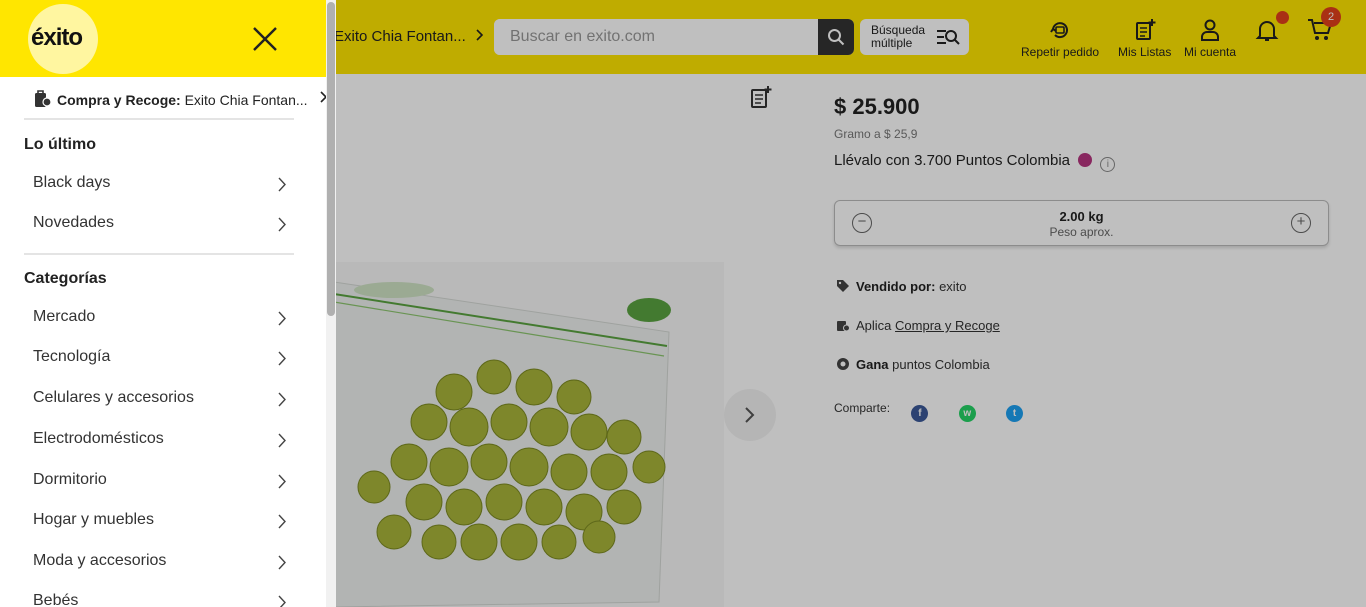 This screenshot has height=607, width=1366. Describe the element at coordinates (72, 356) in the screenshot. I see `menu-item-label: Tecnología` at that location.